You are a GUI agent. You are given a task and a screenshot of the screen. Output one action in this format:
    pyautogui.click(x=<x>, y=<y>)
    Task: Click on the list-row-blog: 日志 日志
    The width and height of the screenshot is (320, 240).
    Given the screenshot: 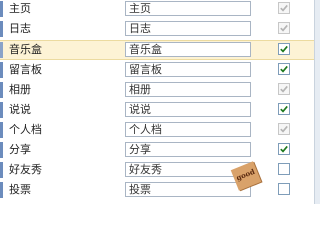 What is the action you would take?
    pyautogui.click(x=160, y=29)
    